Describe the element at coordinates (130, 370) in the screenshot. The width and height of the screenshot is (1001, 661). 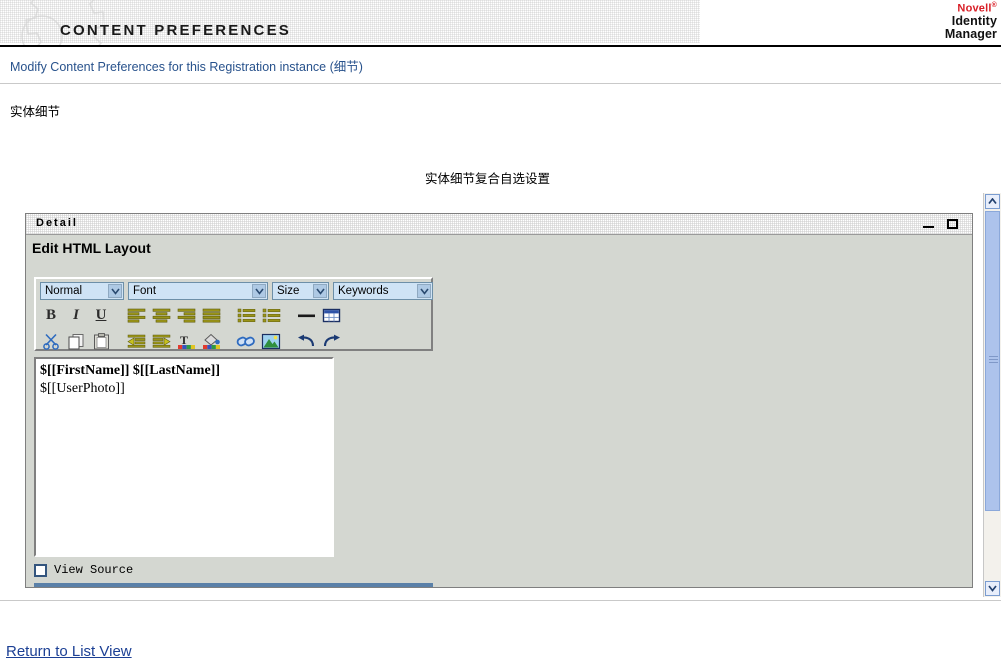
I see `editor-line-1: $[[FirstName]] $[[LastName]]` at that location.